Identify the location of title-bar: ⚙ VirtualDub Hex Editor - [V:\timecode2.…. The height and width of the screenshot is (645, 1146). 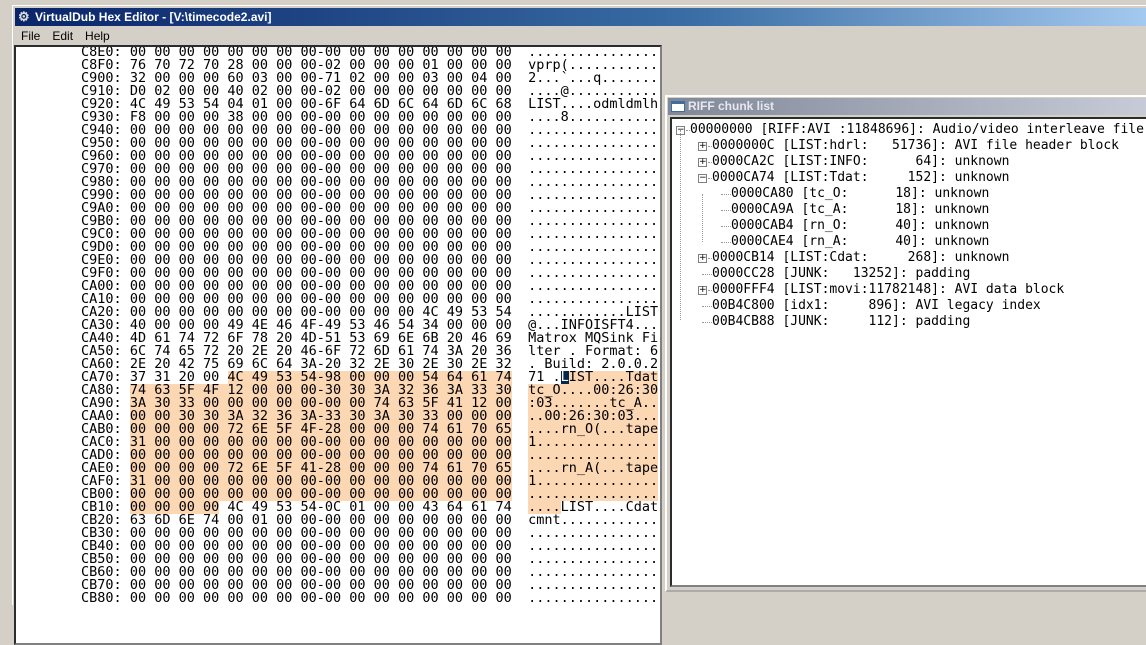
(580, 17).